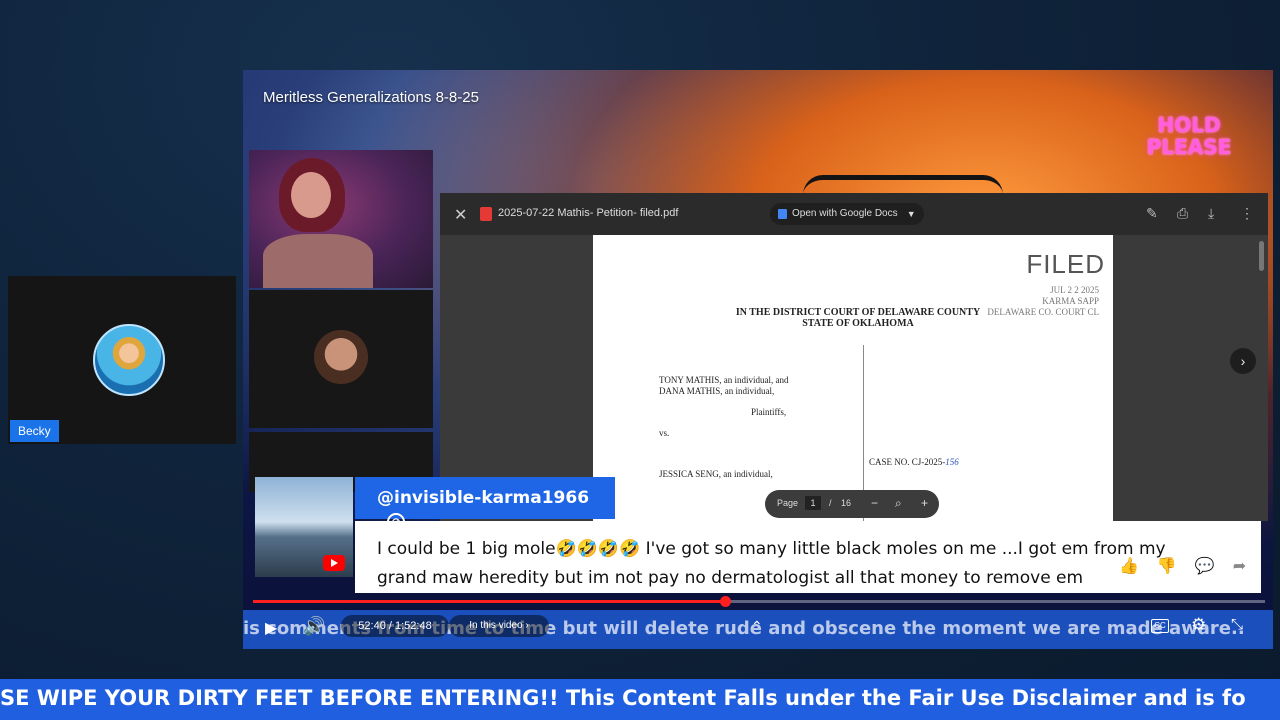  I want to click on background-glasses, so click(903, 185).